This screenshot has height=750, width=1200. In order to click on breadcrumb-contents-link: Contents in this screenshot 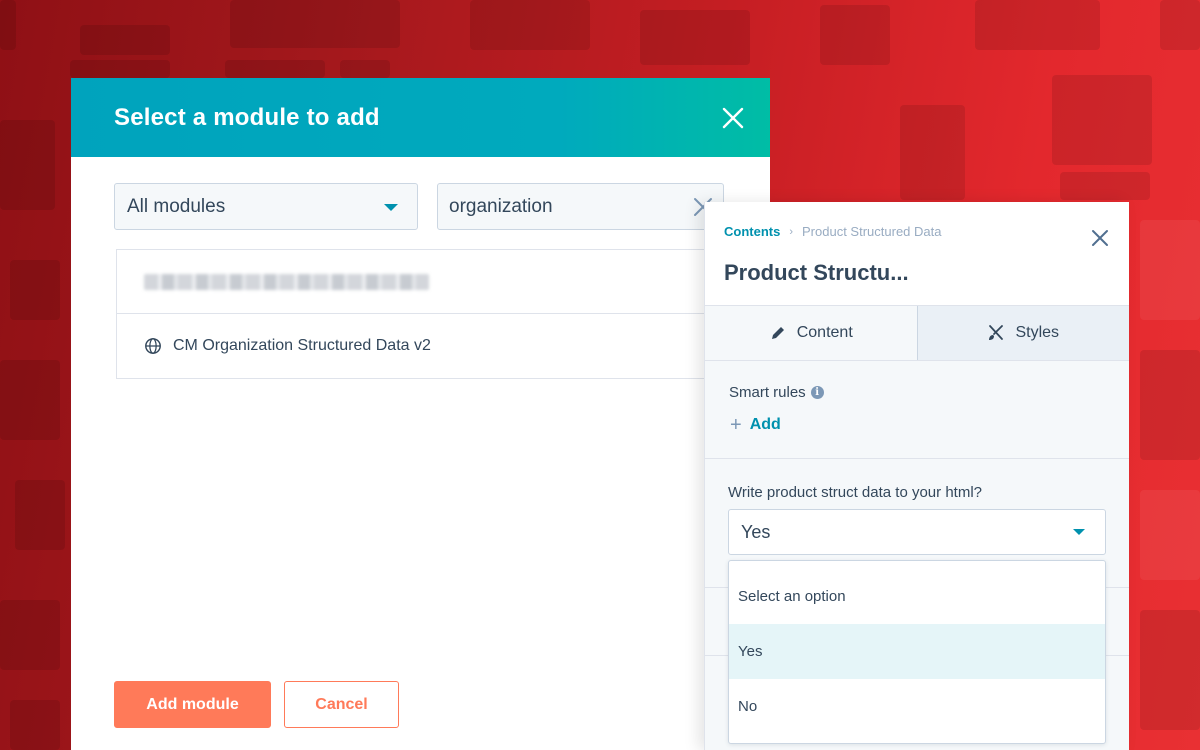, I will do `click(752, 231)`.